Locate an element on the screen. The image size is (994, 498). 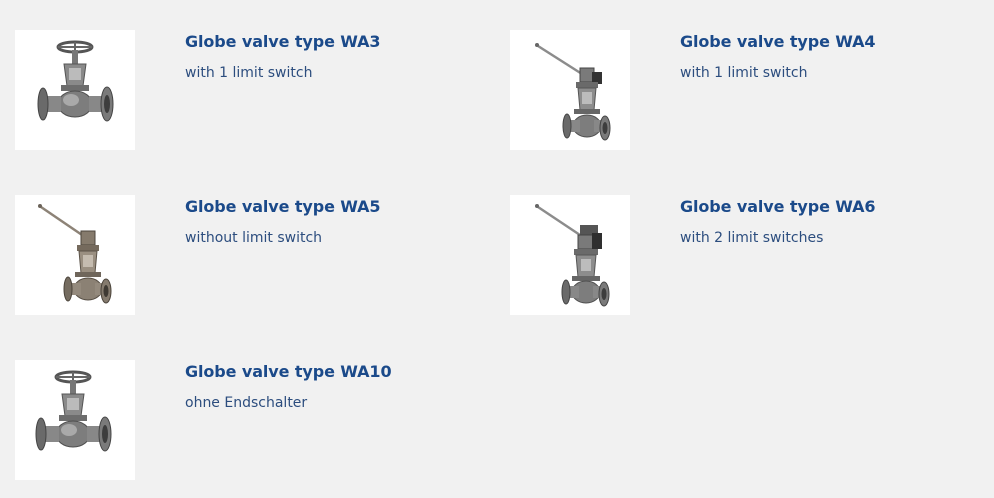
product-card-wa10: Globe valve type WA10 ohne Endschalter is located at coordinates (255, 420).